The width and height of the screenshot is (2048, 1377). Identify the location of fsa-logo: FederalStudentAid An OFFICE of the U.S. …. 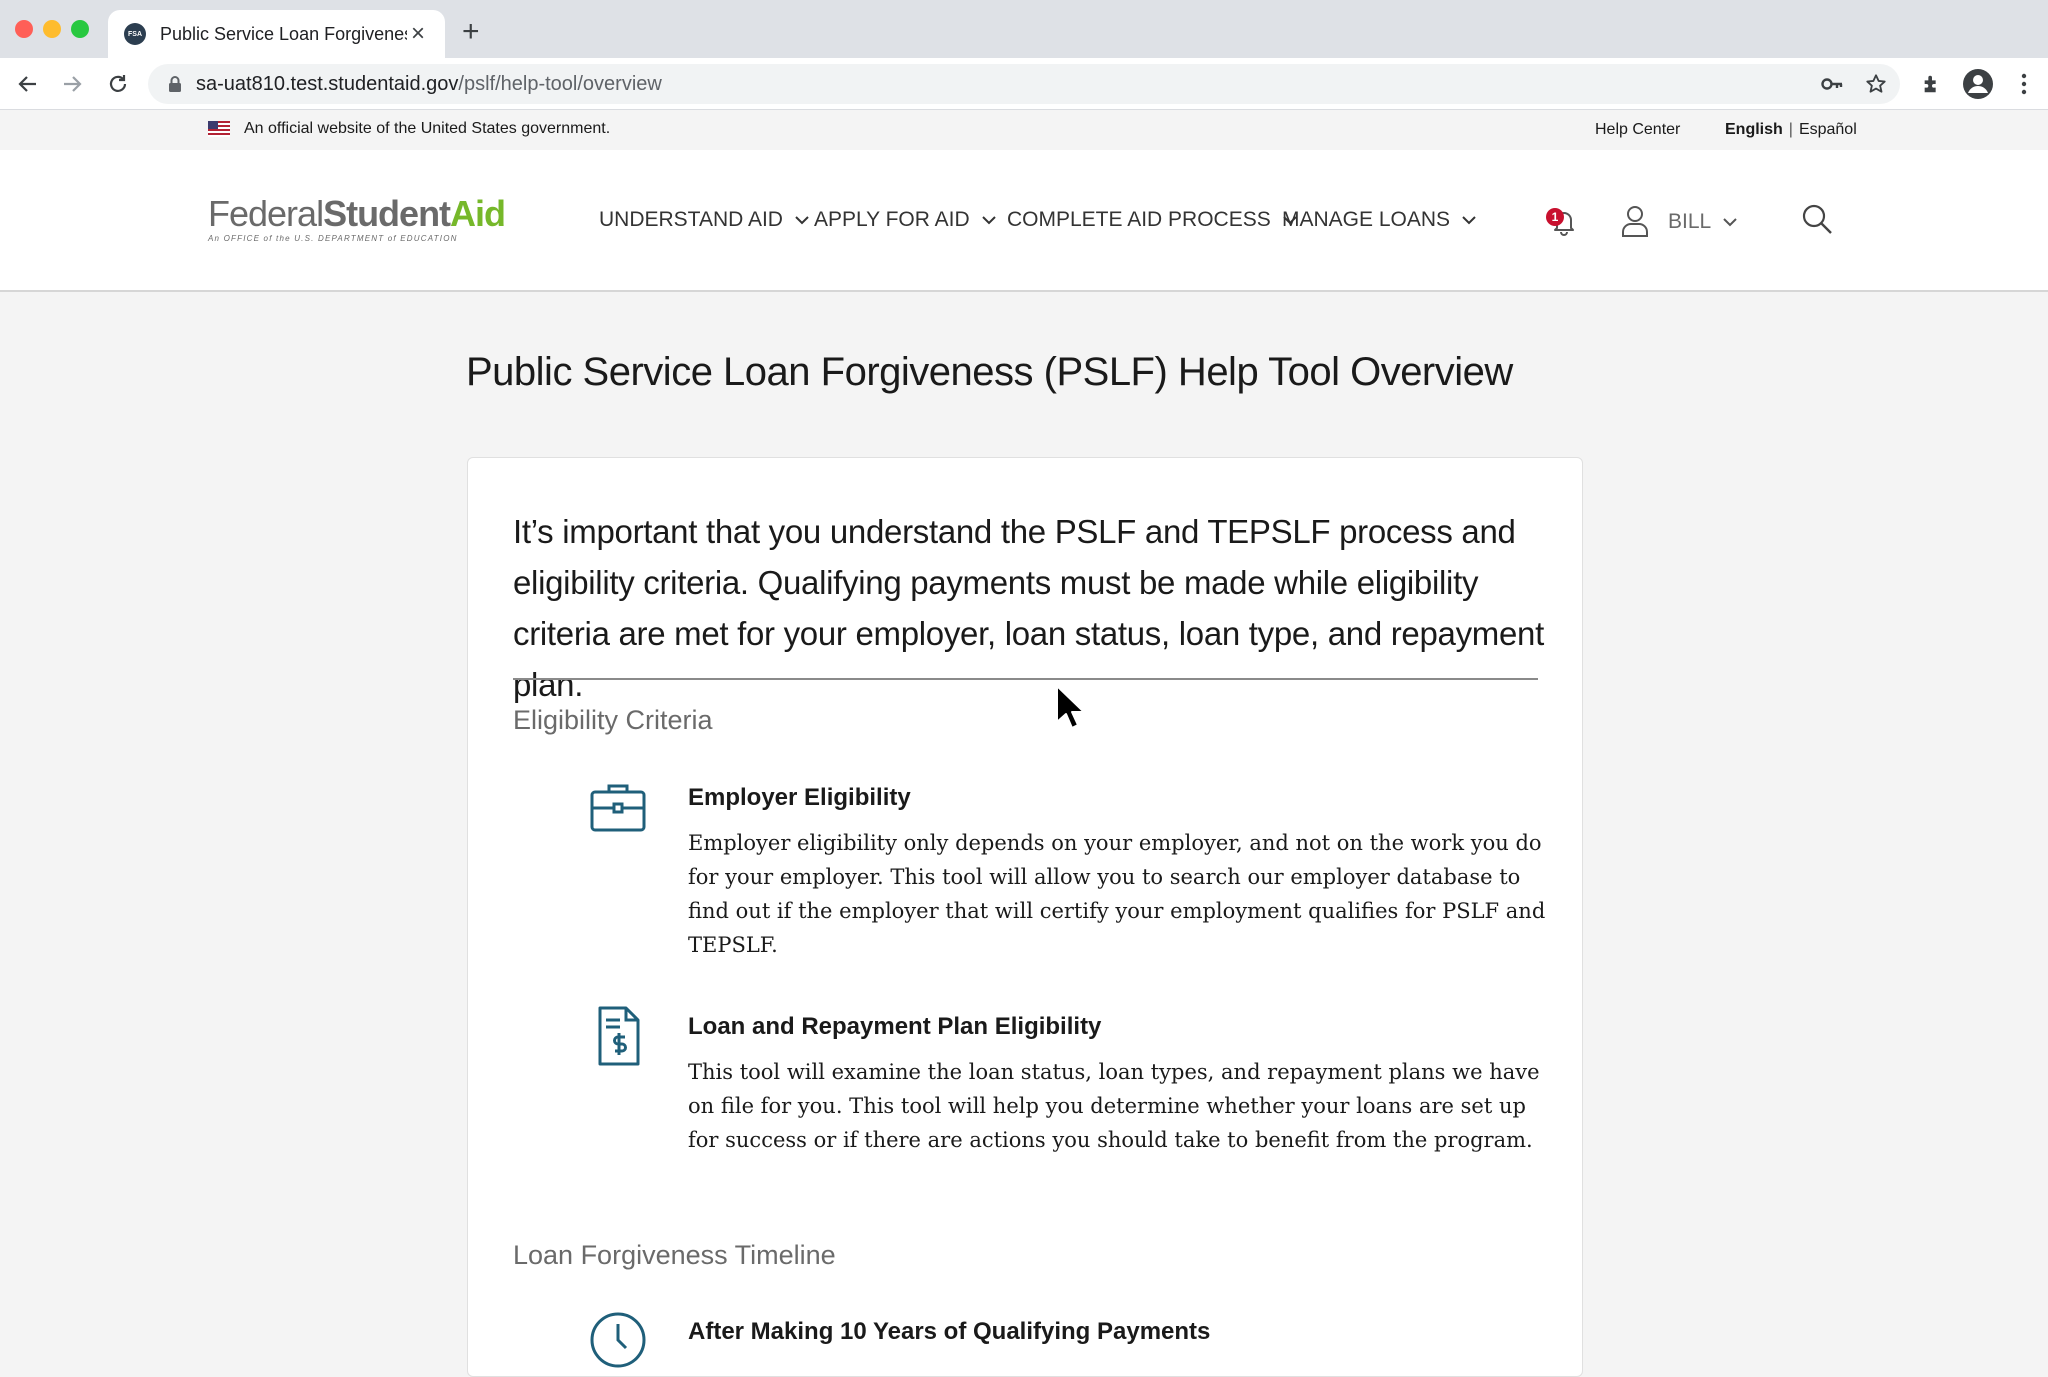
(357, 218).